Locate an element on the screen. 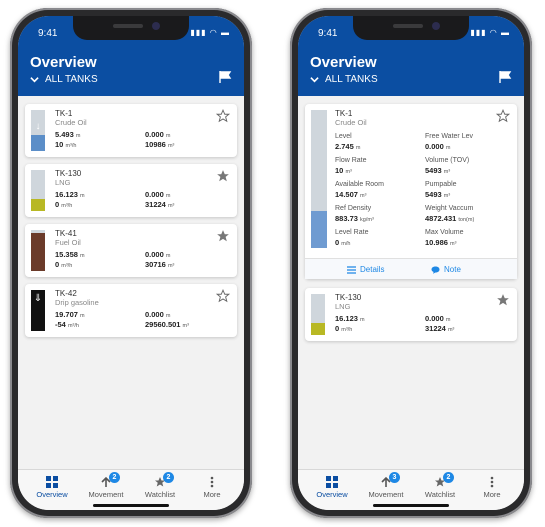 The height and width of the screenshot is (527, 545). field-level: Level 2.745 m is located at coordinates (348, 142).